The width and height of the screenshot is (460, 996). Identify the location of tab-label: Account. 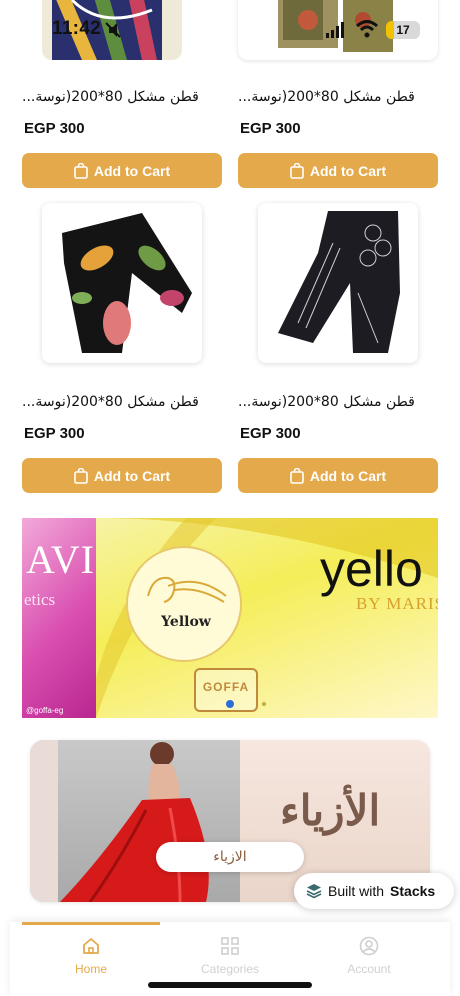
(369, 969).